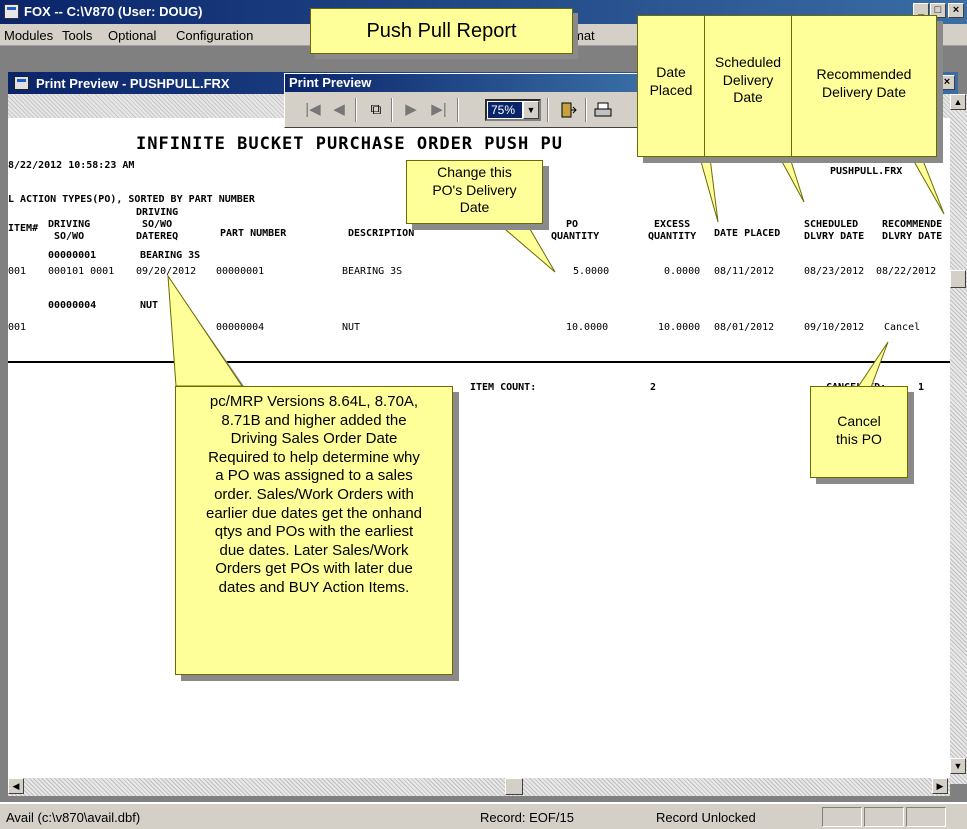  I want to click on callout-line: pc/MRP Versions 8.64L, 8.70A,, so click(314, 401).